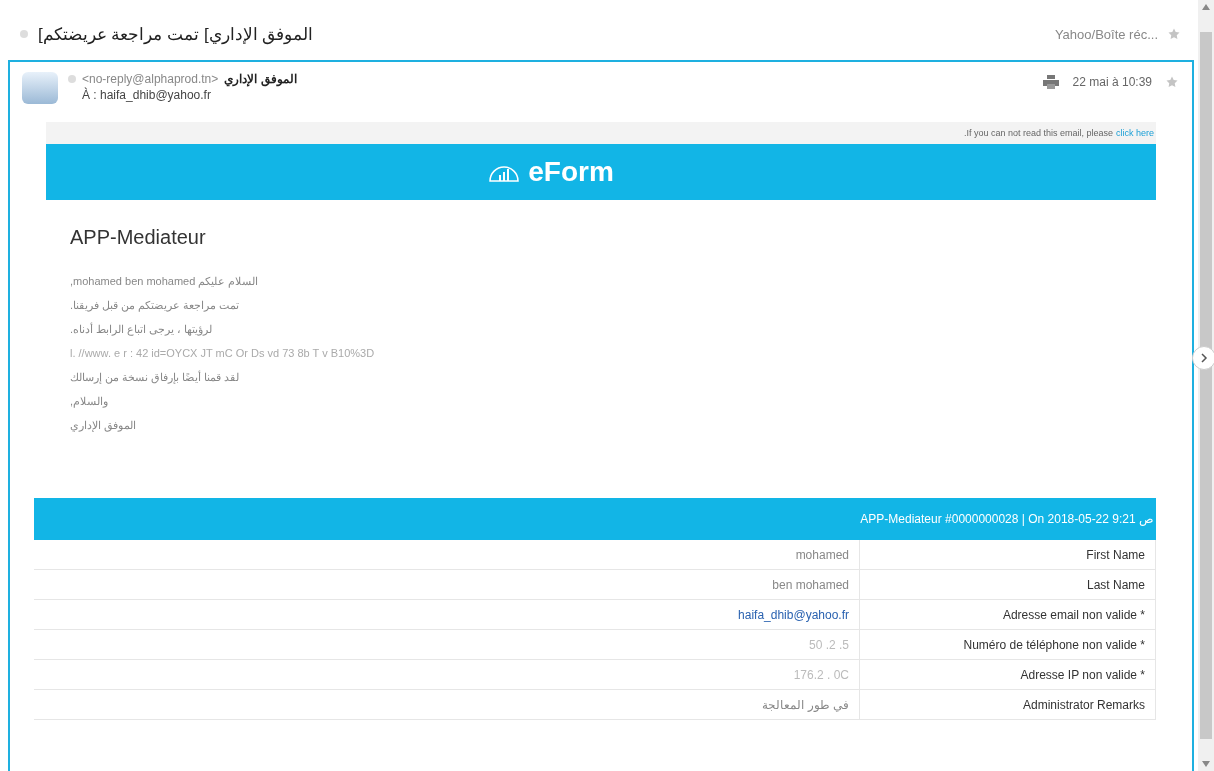 The image size is (1214, 771). What do you see at coordinates (447, 614) in the screenshot?
I see `table-cell: haifa_dhib@yahoo.fr` at bounding box center [447, 614].